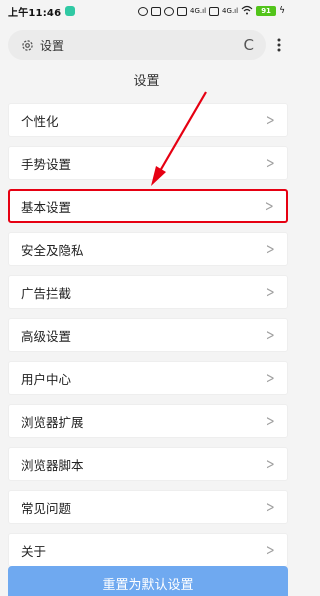 This screenshot has height=596, width=320. I want to click on url-row: 设置 C, so click(146, 45).